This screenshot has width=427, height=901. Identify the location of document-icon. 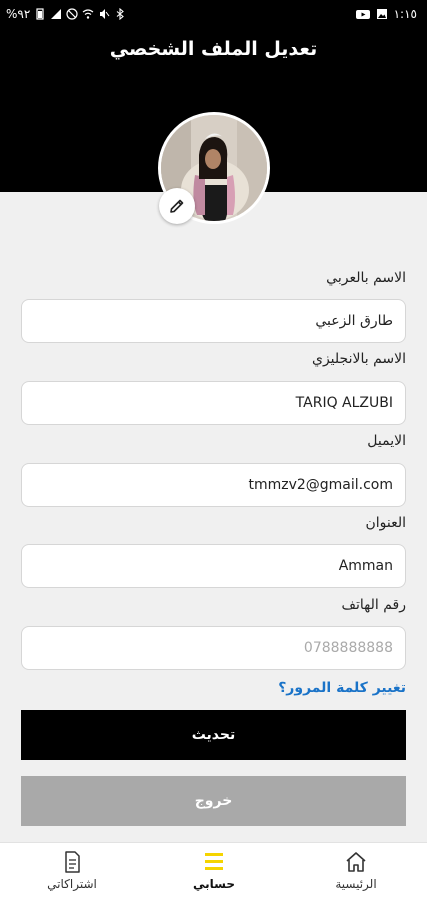
(72, 862).